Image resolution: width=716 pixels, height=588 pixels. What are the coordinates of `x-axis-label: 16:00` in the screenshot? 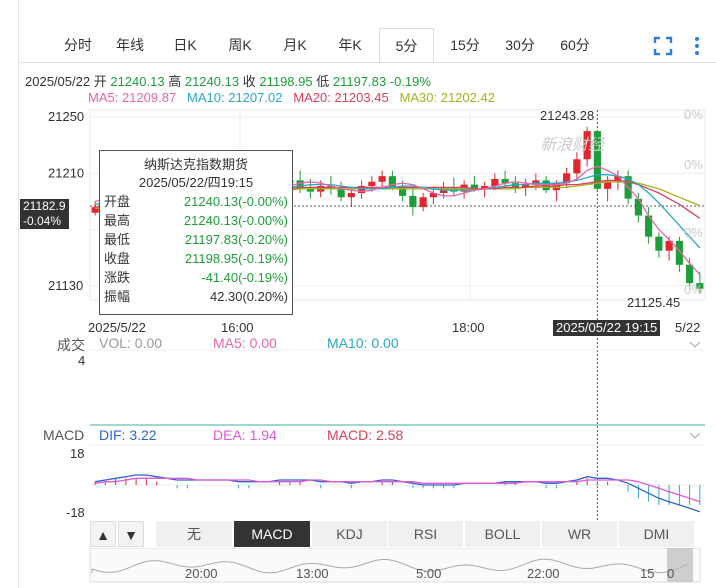 It's located at (237, 327).